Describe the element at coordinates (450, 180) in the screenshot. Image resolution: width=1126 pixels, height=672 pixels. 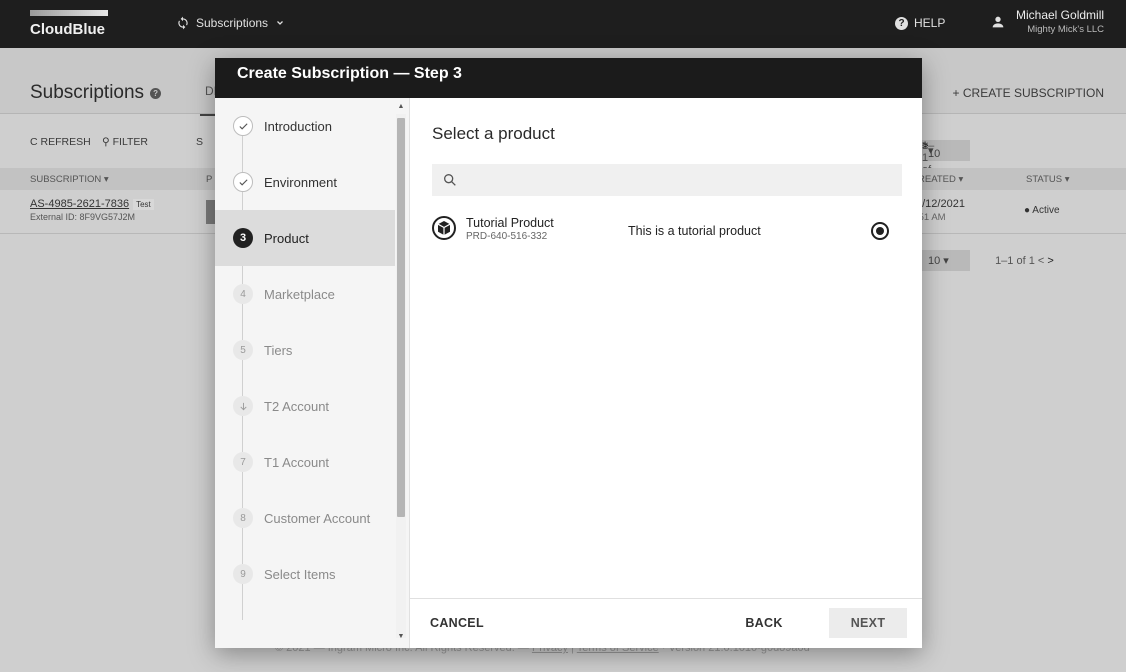
I see `search-icon` at that location.